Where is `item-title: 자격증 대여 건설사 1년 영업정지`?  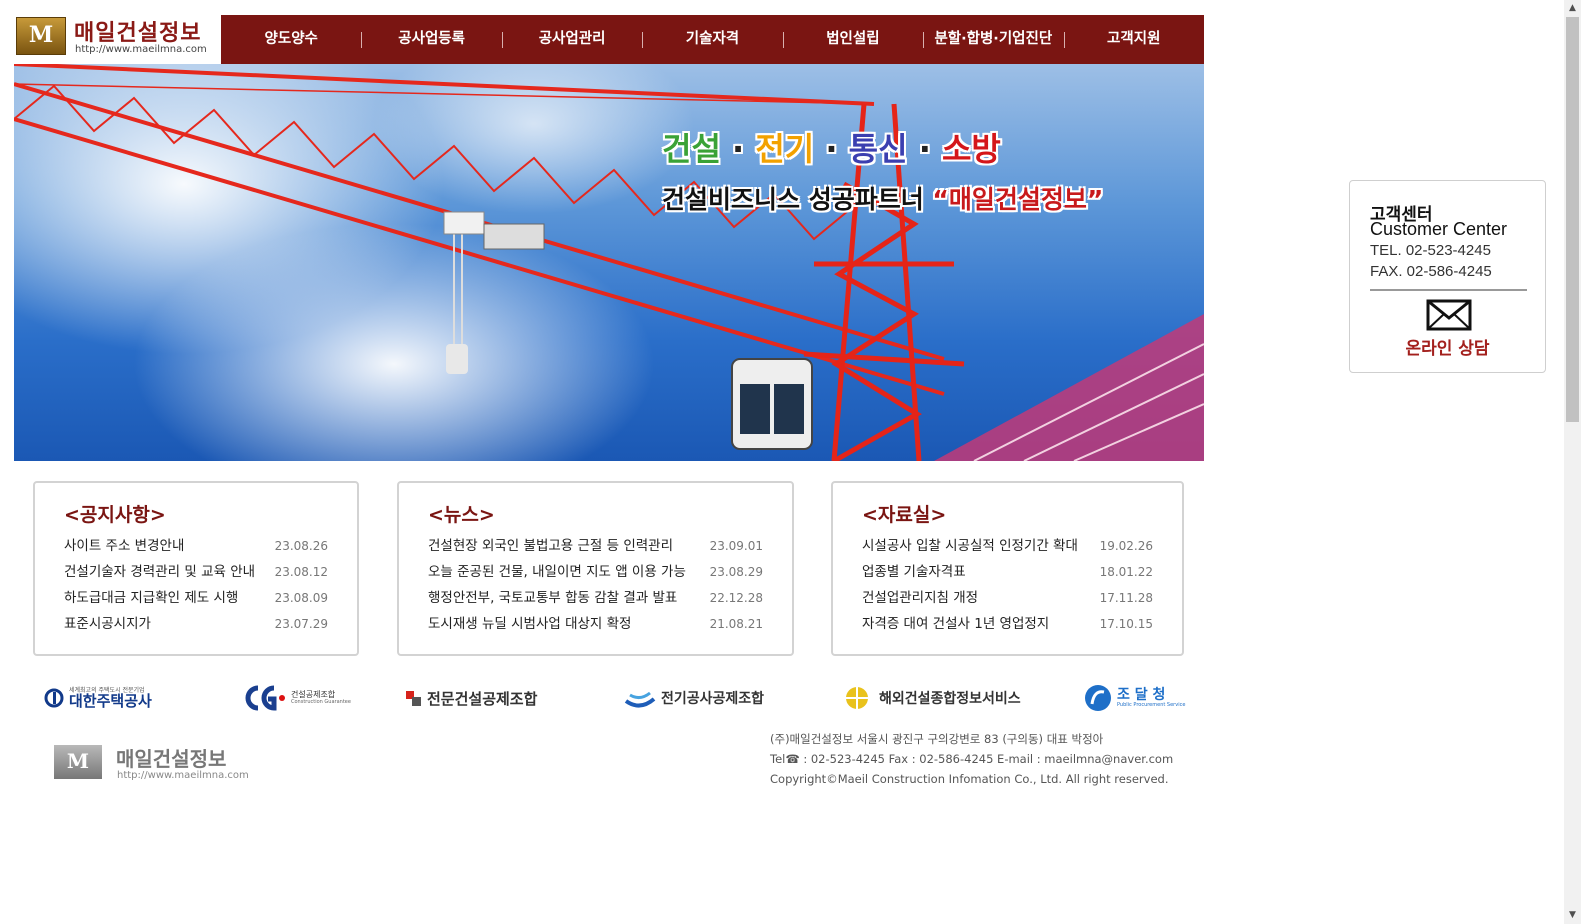 item-title: 자격증 대여 건설사 1년 영업정지 is located at coordinates (955, 624).